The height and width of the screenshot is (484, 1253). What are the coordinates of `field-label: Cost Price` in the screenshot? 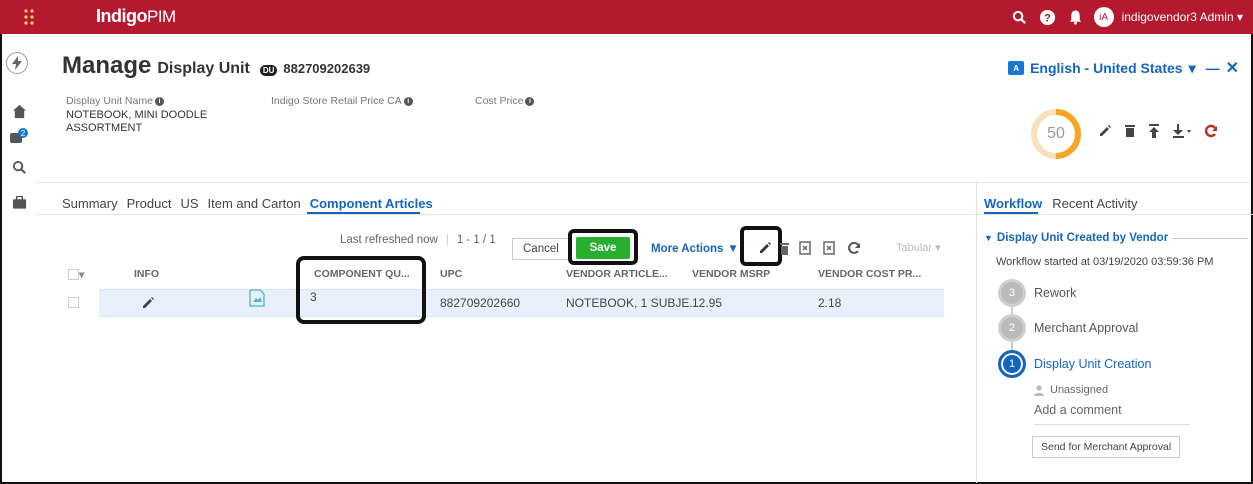 It's located at (499, 101).